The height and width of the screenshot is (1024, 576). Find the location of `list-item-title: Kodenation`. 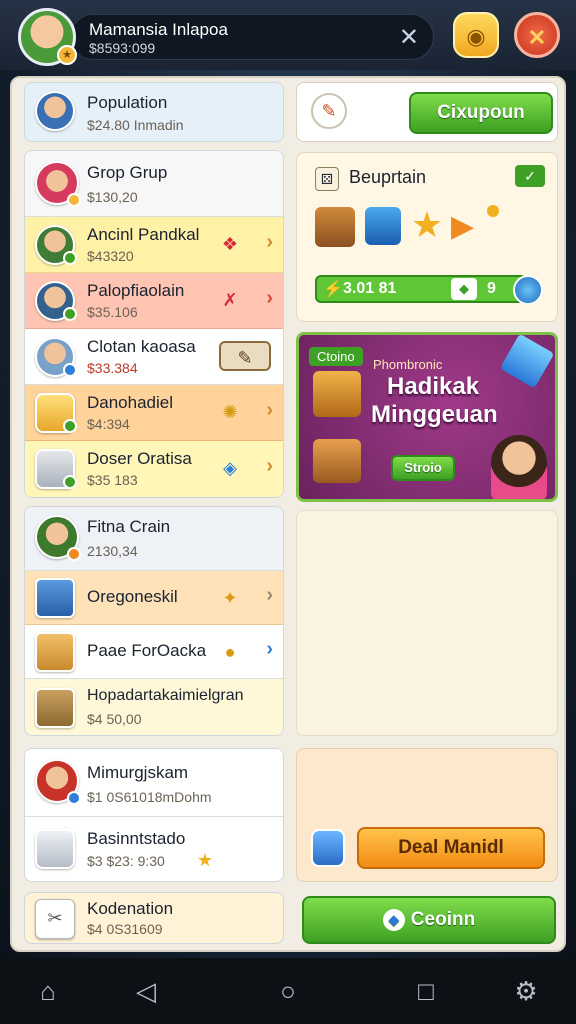

list-item-title: Kodenation is located at coordinates (130, 908).